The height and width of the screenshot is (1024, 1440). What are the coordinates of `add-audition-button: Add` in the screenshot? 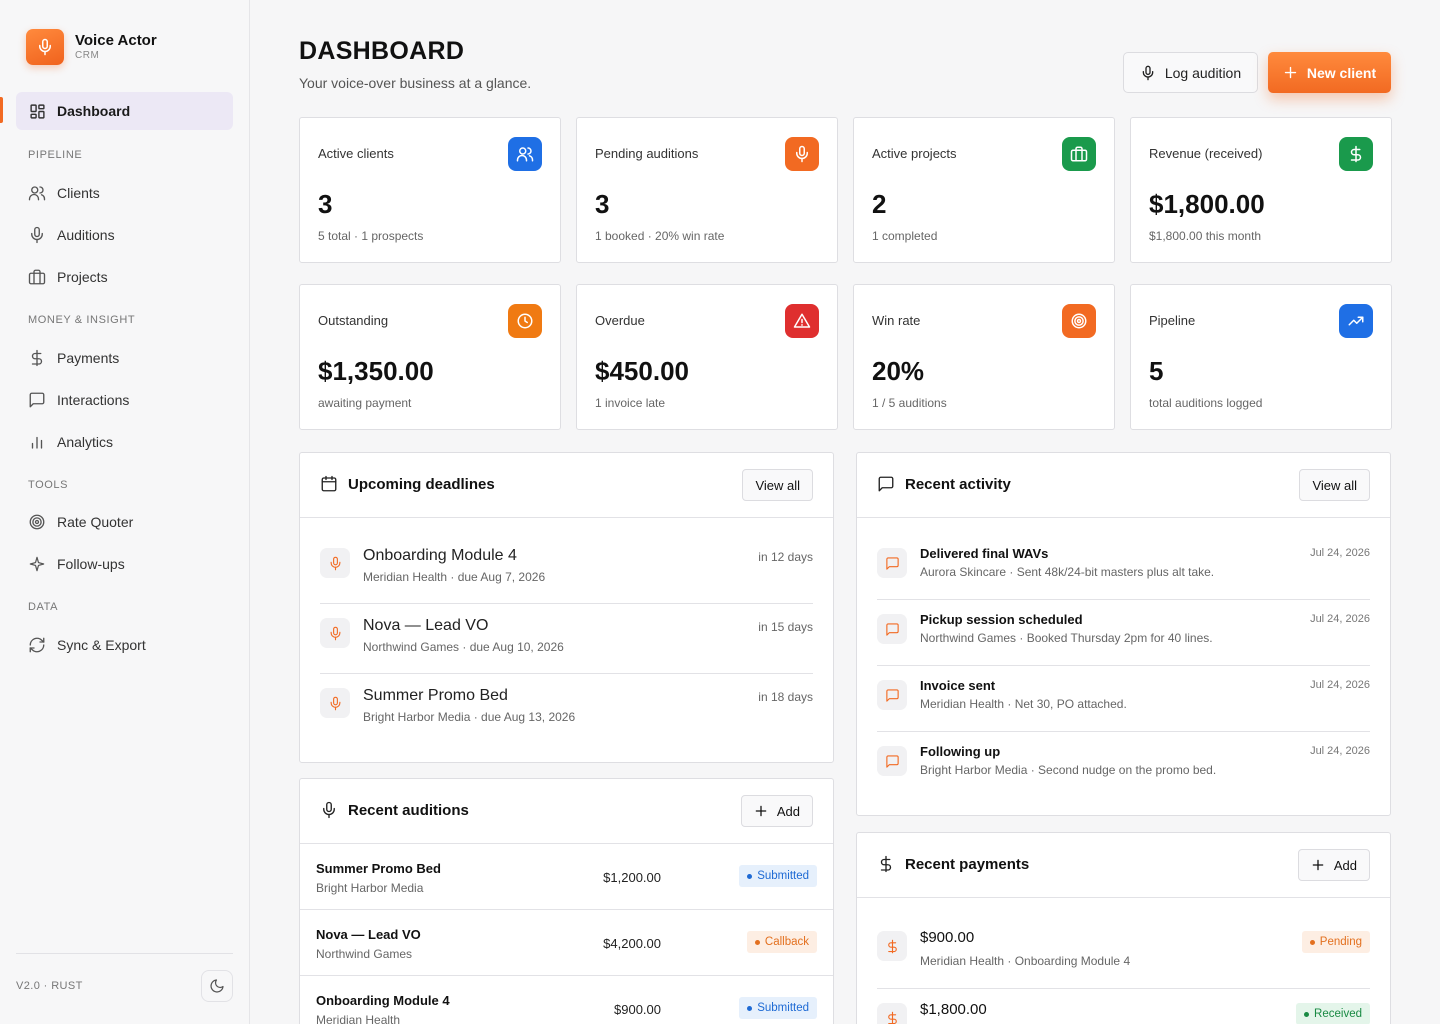 It's located at (776, 811).